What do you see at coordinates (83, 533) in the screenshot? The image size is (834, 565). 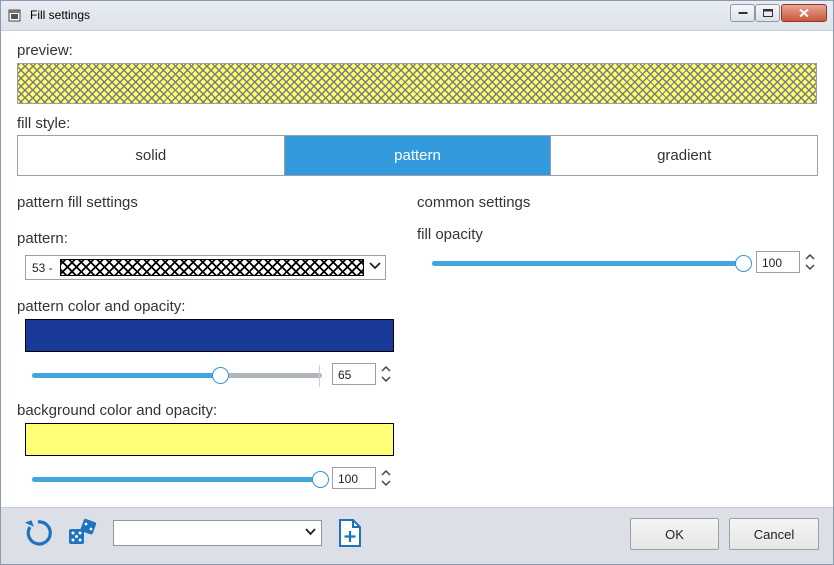 I see `random-dice-icon` at bounding box center [83, 533].